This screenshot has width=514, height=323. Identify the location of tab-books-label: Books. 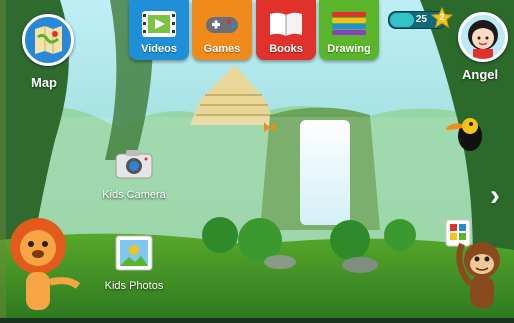
(286, 49).